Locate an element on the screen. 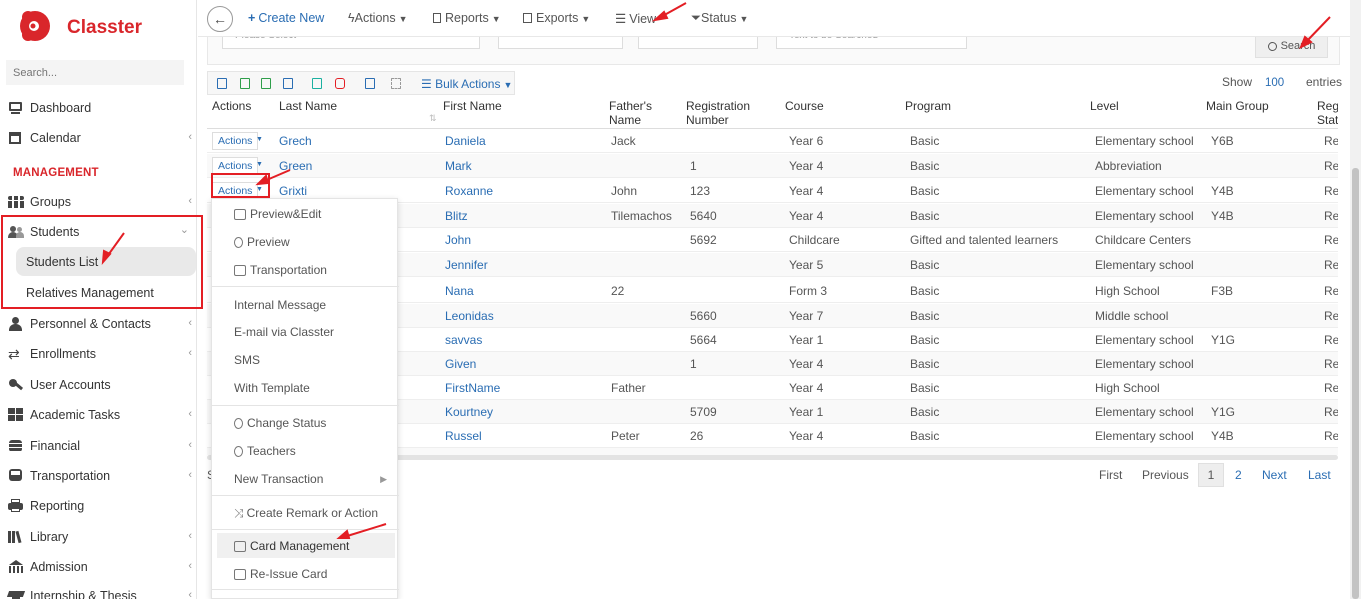 The width and height of the screenshot is (1361, 599). grid-icon is located at coordinates (16, 415).